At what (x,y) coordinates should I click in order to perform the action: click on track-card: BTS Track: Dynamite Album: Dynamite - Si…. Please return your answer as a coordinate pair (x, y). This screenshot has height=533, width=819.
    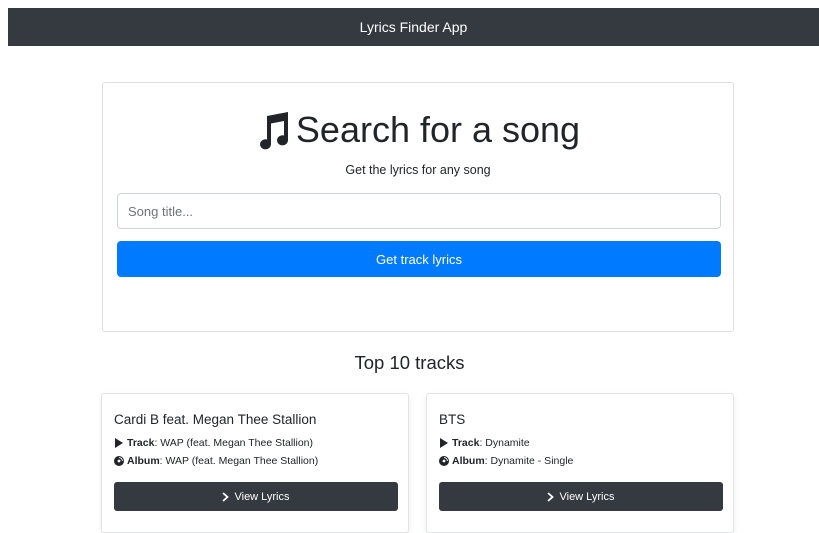
    Looking at the image, I should click on (580, 463).